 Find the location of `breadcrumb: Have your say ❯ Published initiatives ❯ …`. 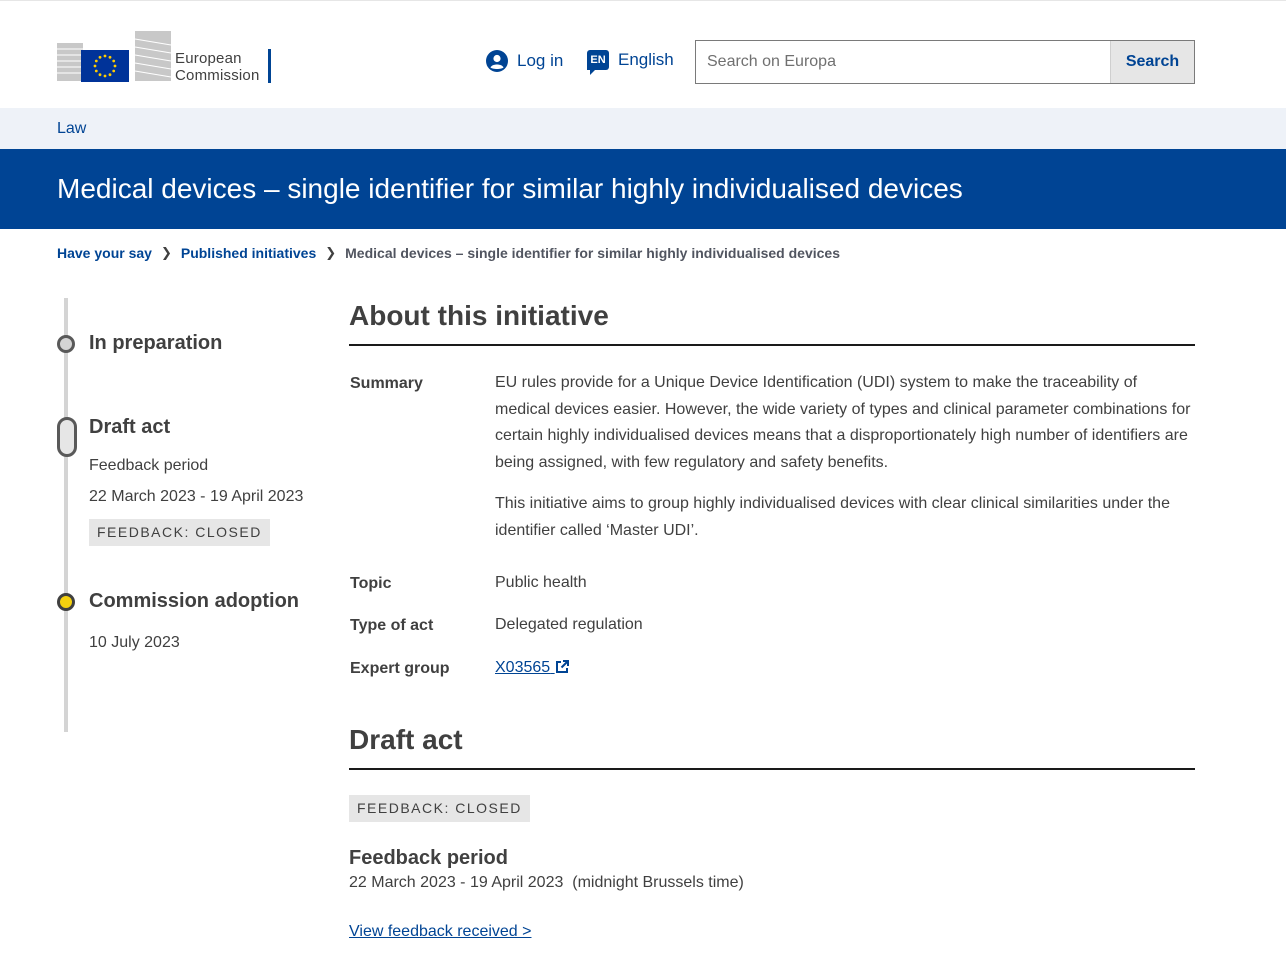

breadcrumb: Have your say ❯ Published initiatives ❯ … is located at coordinates (448, 253).